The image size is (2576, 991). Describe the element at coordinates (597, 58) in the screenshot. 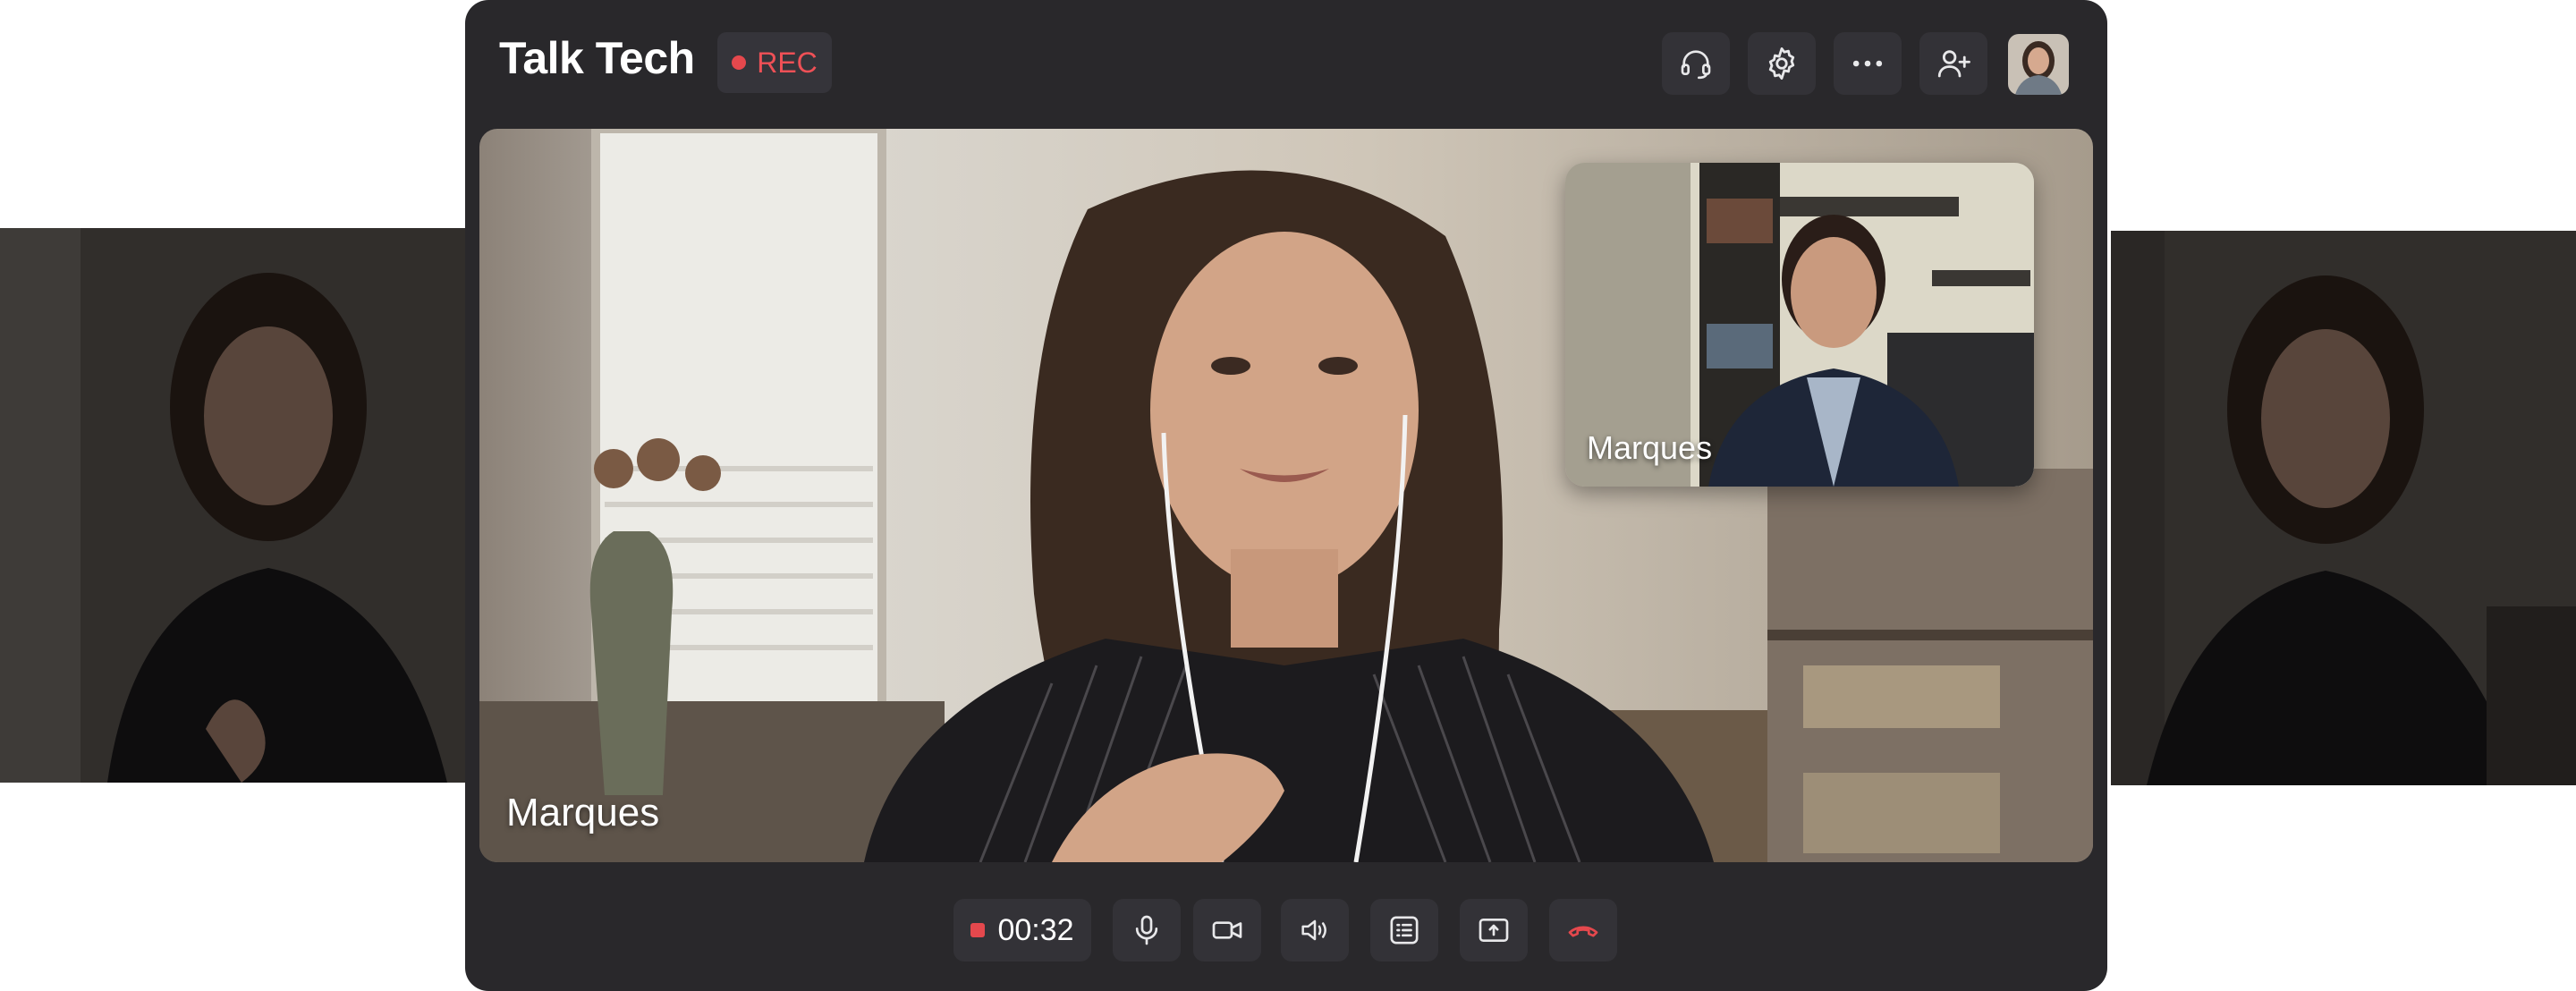

I see `app-title: Talk Tech` at that location.